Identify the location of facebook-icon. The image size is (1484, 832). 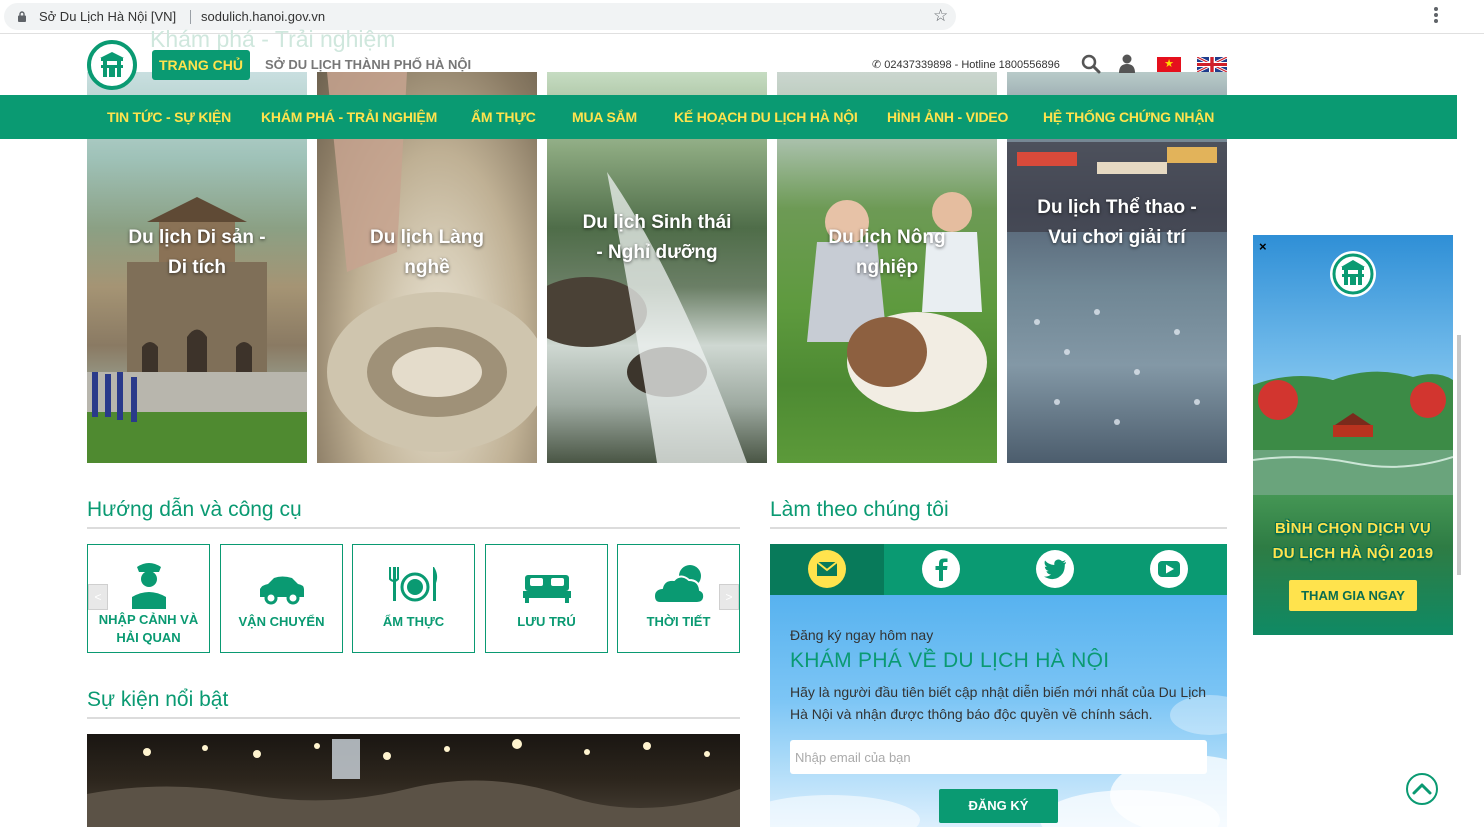
(941, 569).